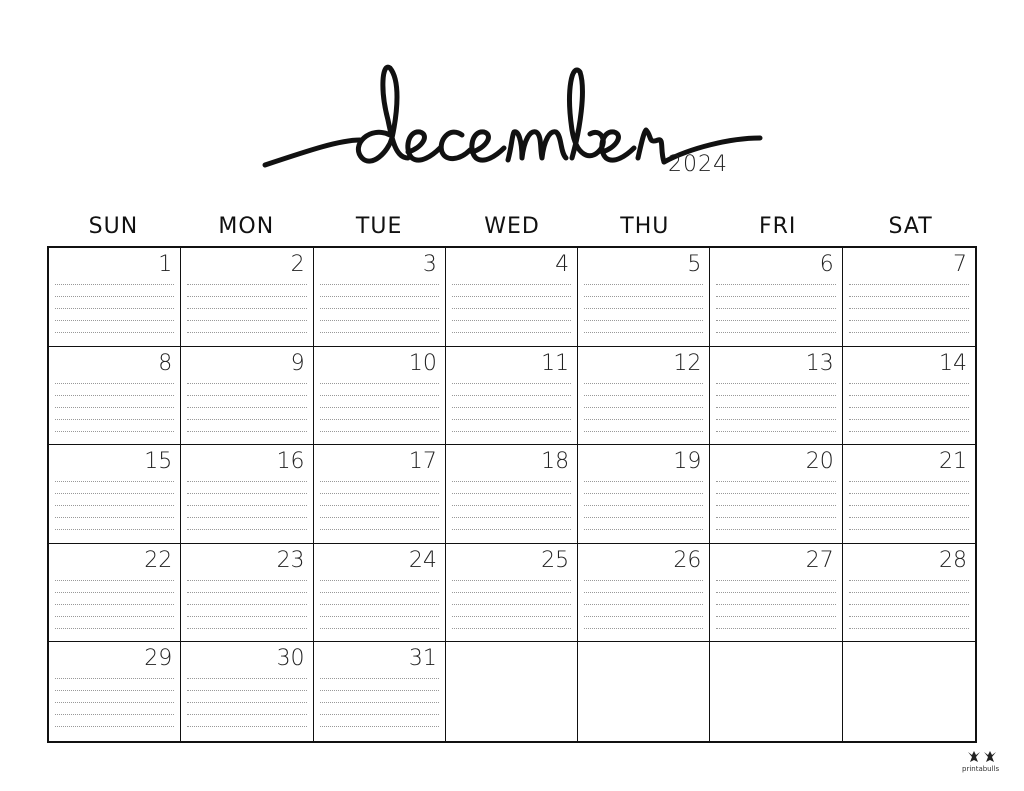  Describe the element at coordinates (422, 560) in the screenshot. I see `day-number: 24` at that location.